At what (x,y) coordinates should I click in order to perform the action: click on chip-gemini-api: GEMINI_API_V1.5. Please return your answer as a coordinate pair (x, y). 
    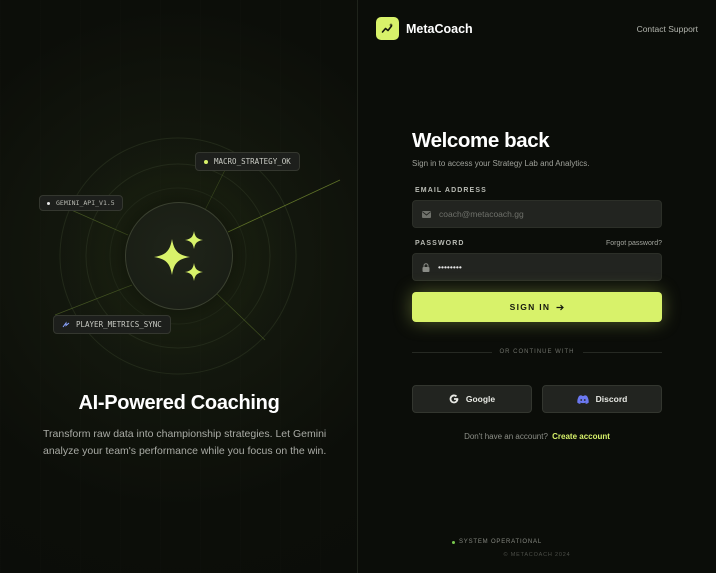
    Looking at the image, I should click on (81, 203).